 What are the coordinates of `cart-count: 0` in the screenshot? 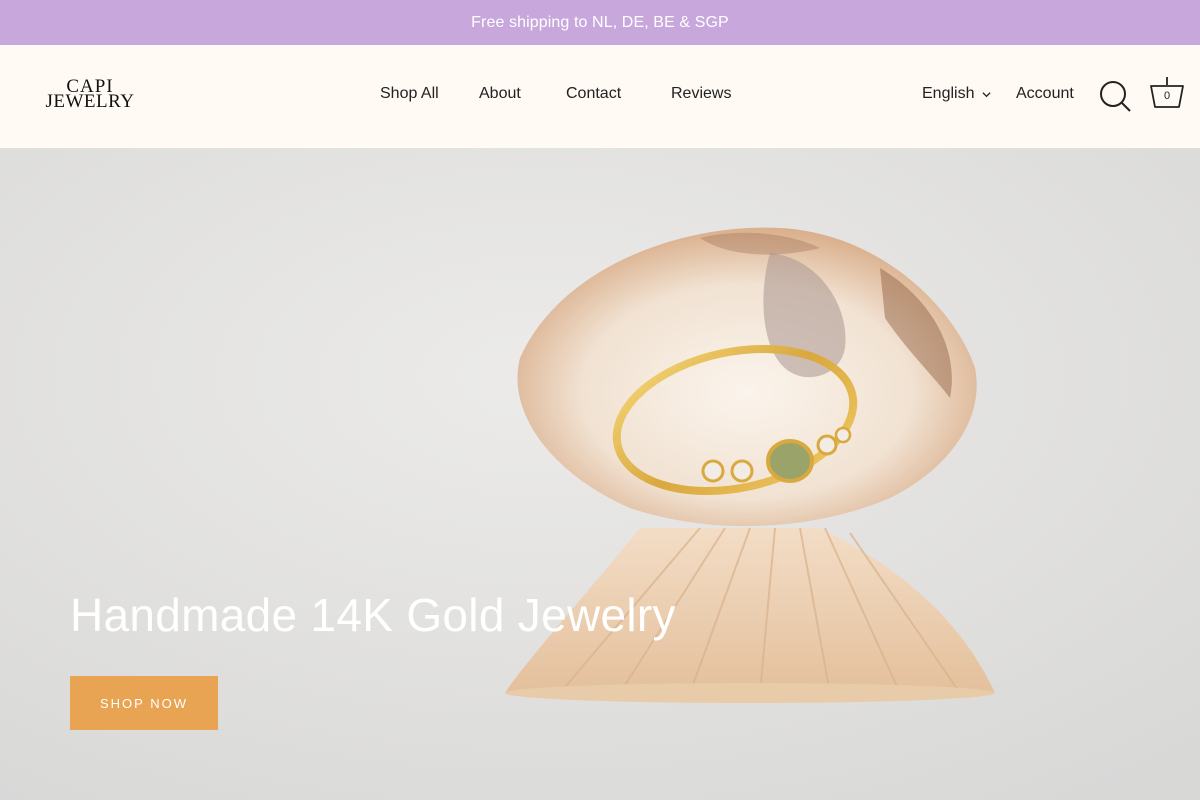 It's located at (1167, 96).